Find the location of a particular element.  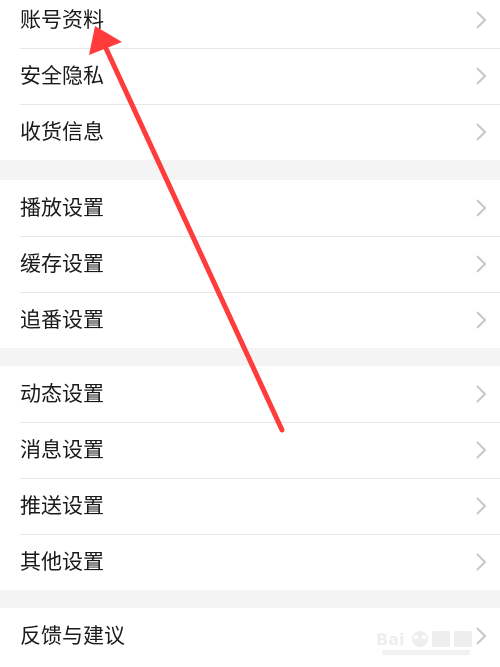

settings-item-label: 安全隐私 is located at coordinates (62, 76).